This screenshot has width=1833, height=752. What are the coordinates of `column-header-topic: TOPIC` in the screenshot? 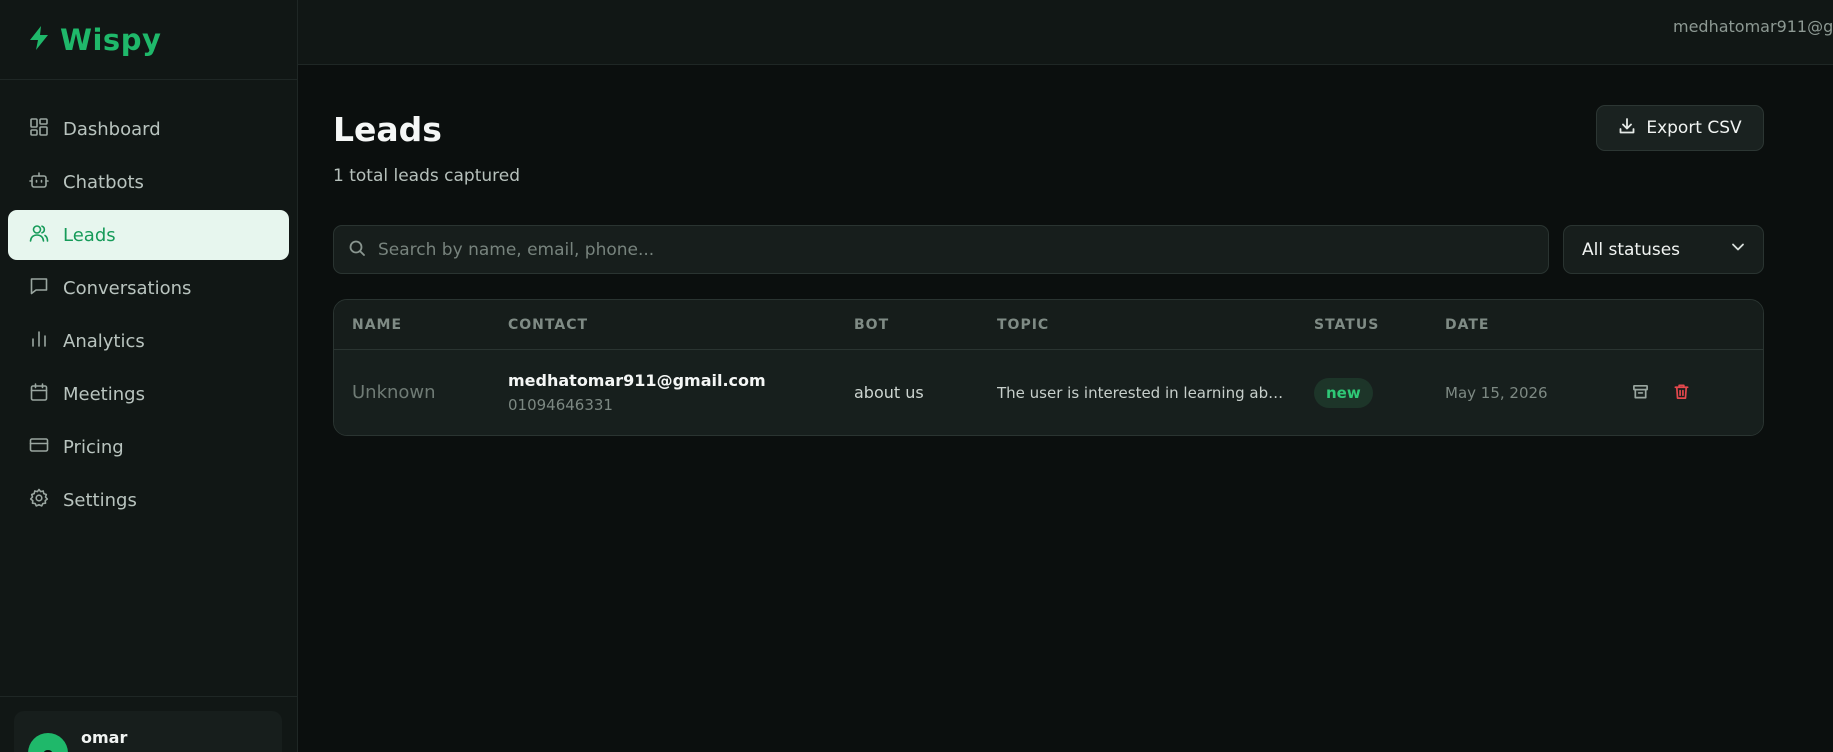 It's located at (1023, 325).